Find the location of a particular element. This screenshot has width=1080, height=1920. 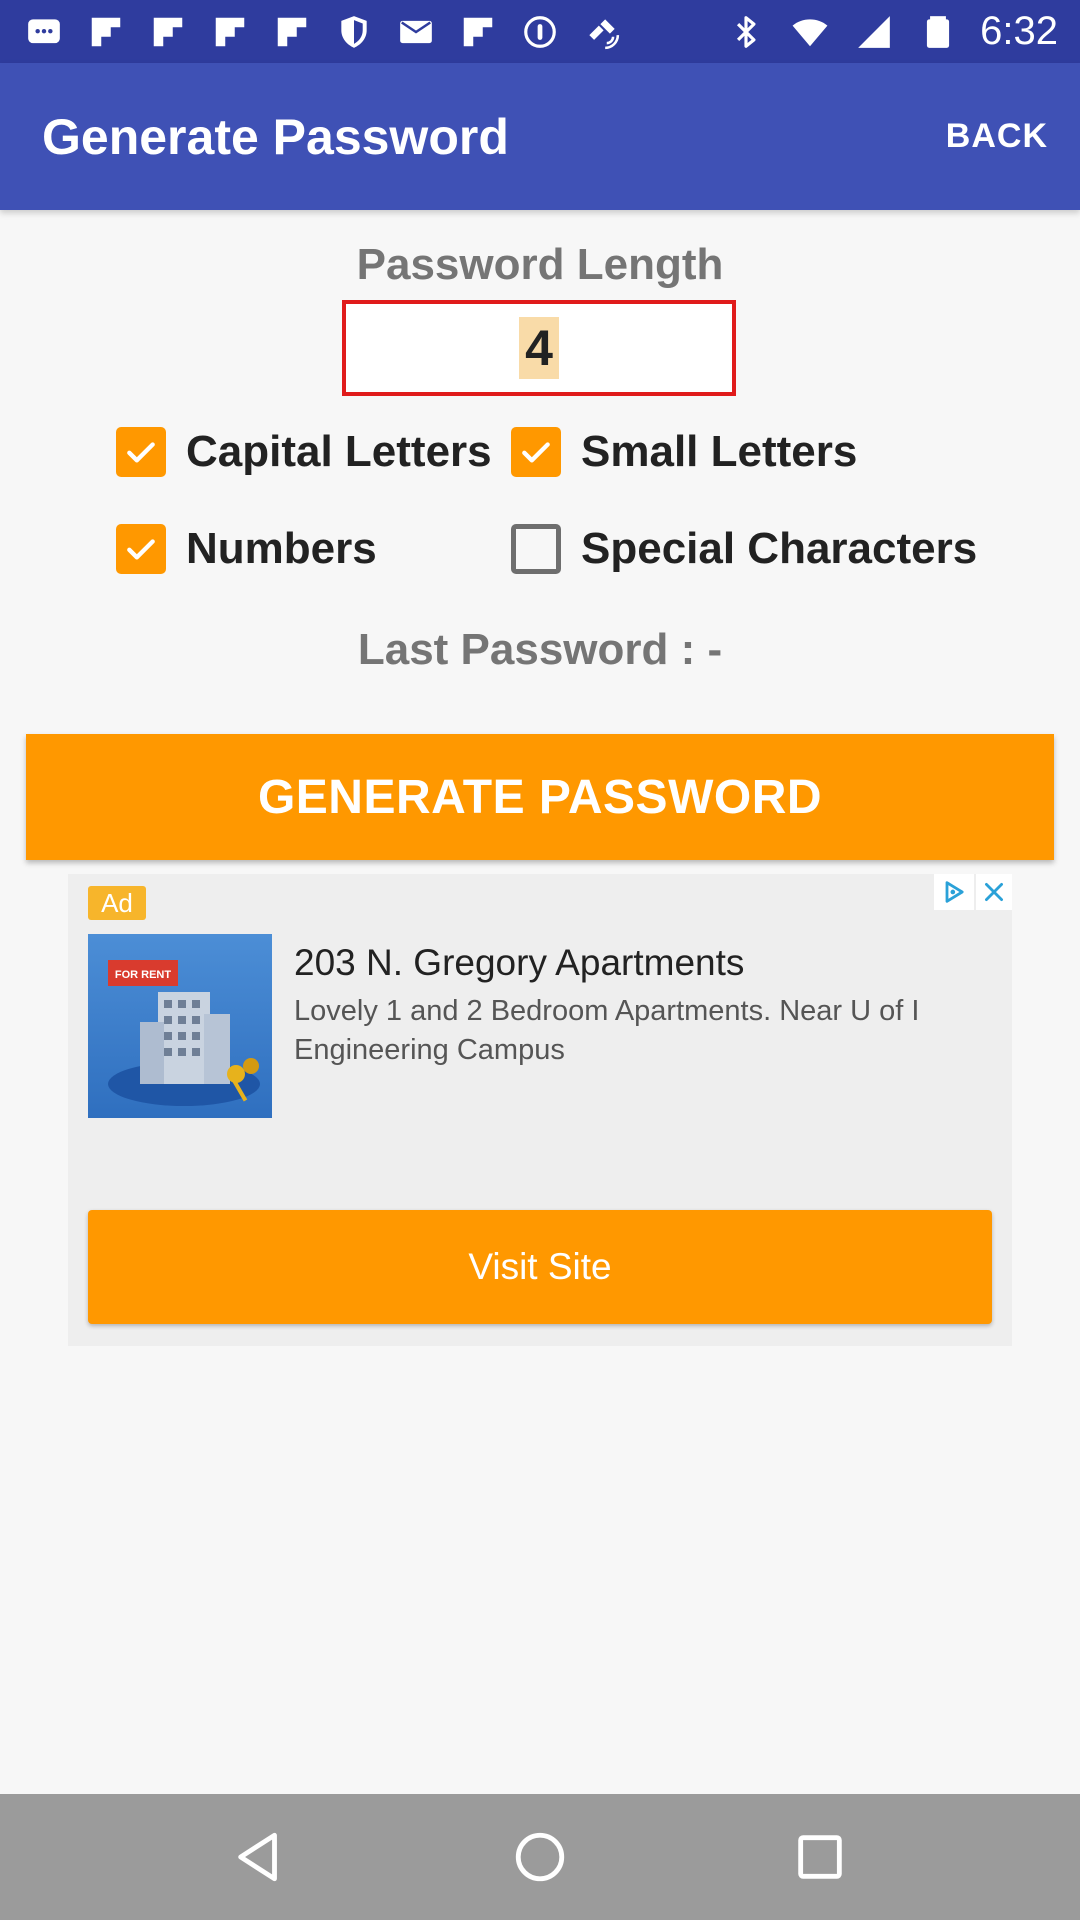

numbers-checkbox: Numbers is located at coordinates (246, 549).